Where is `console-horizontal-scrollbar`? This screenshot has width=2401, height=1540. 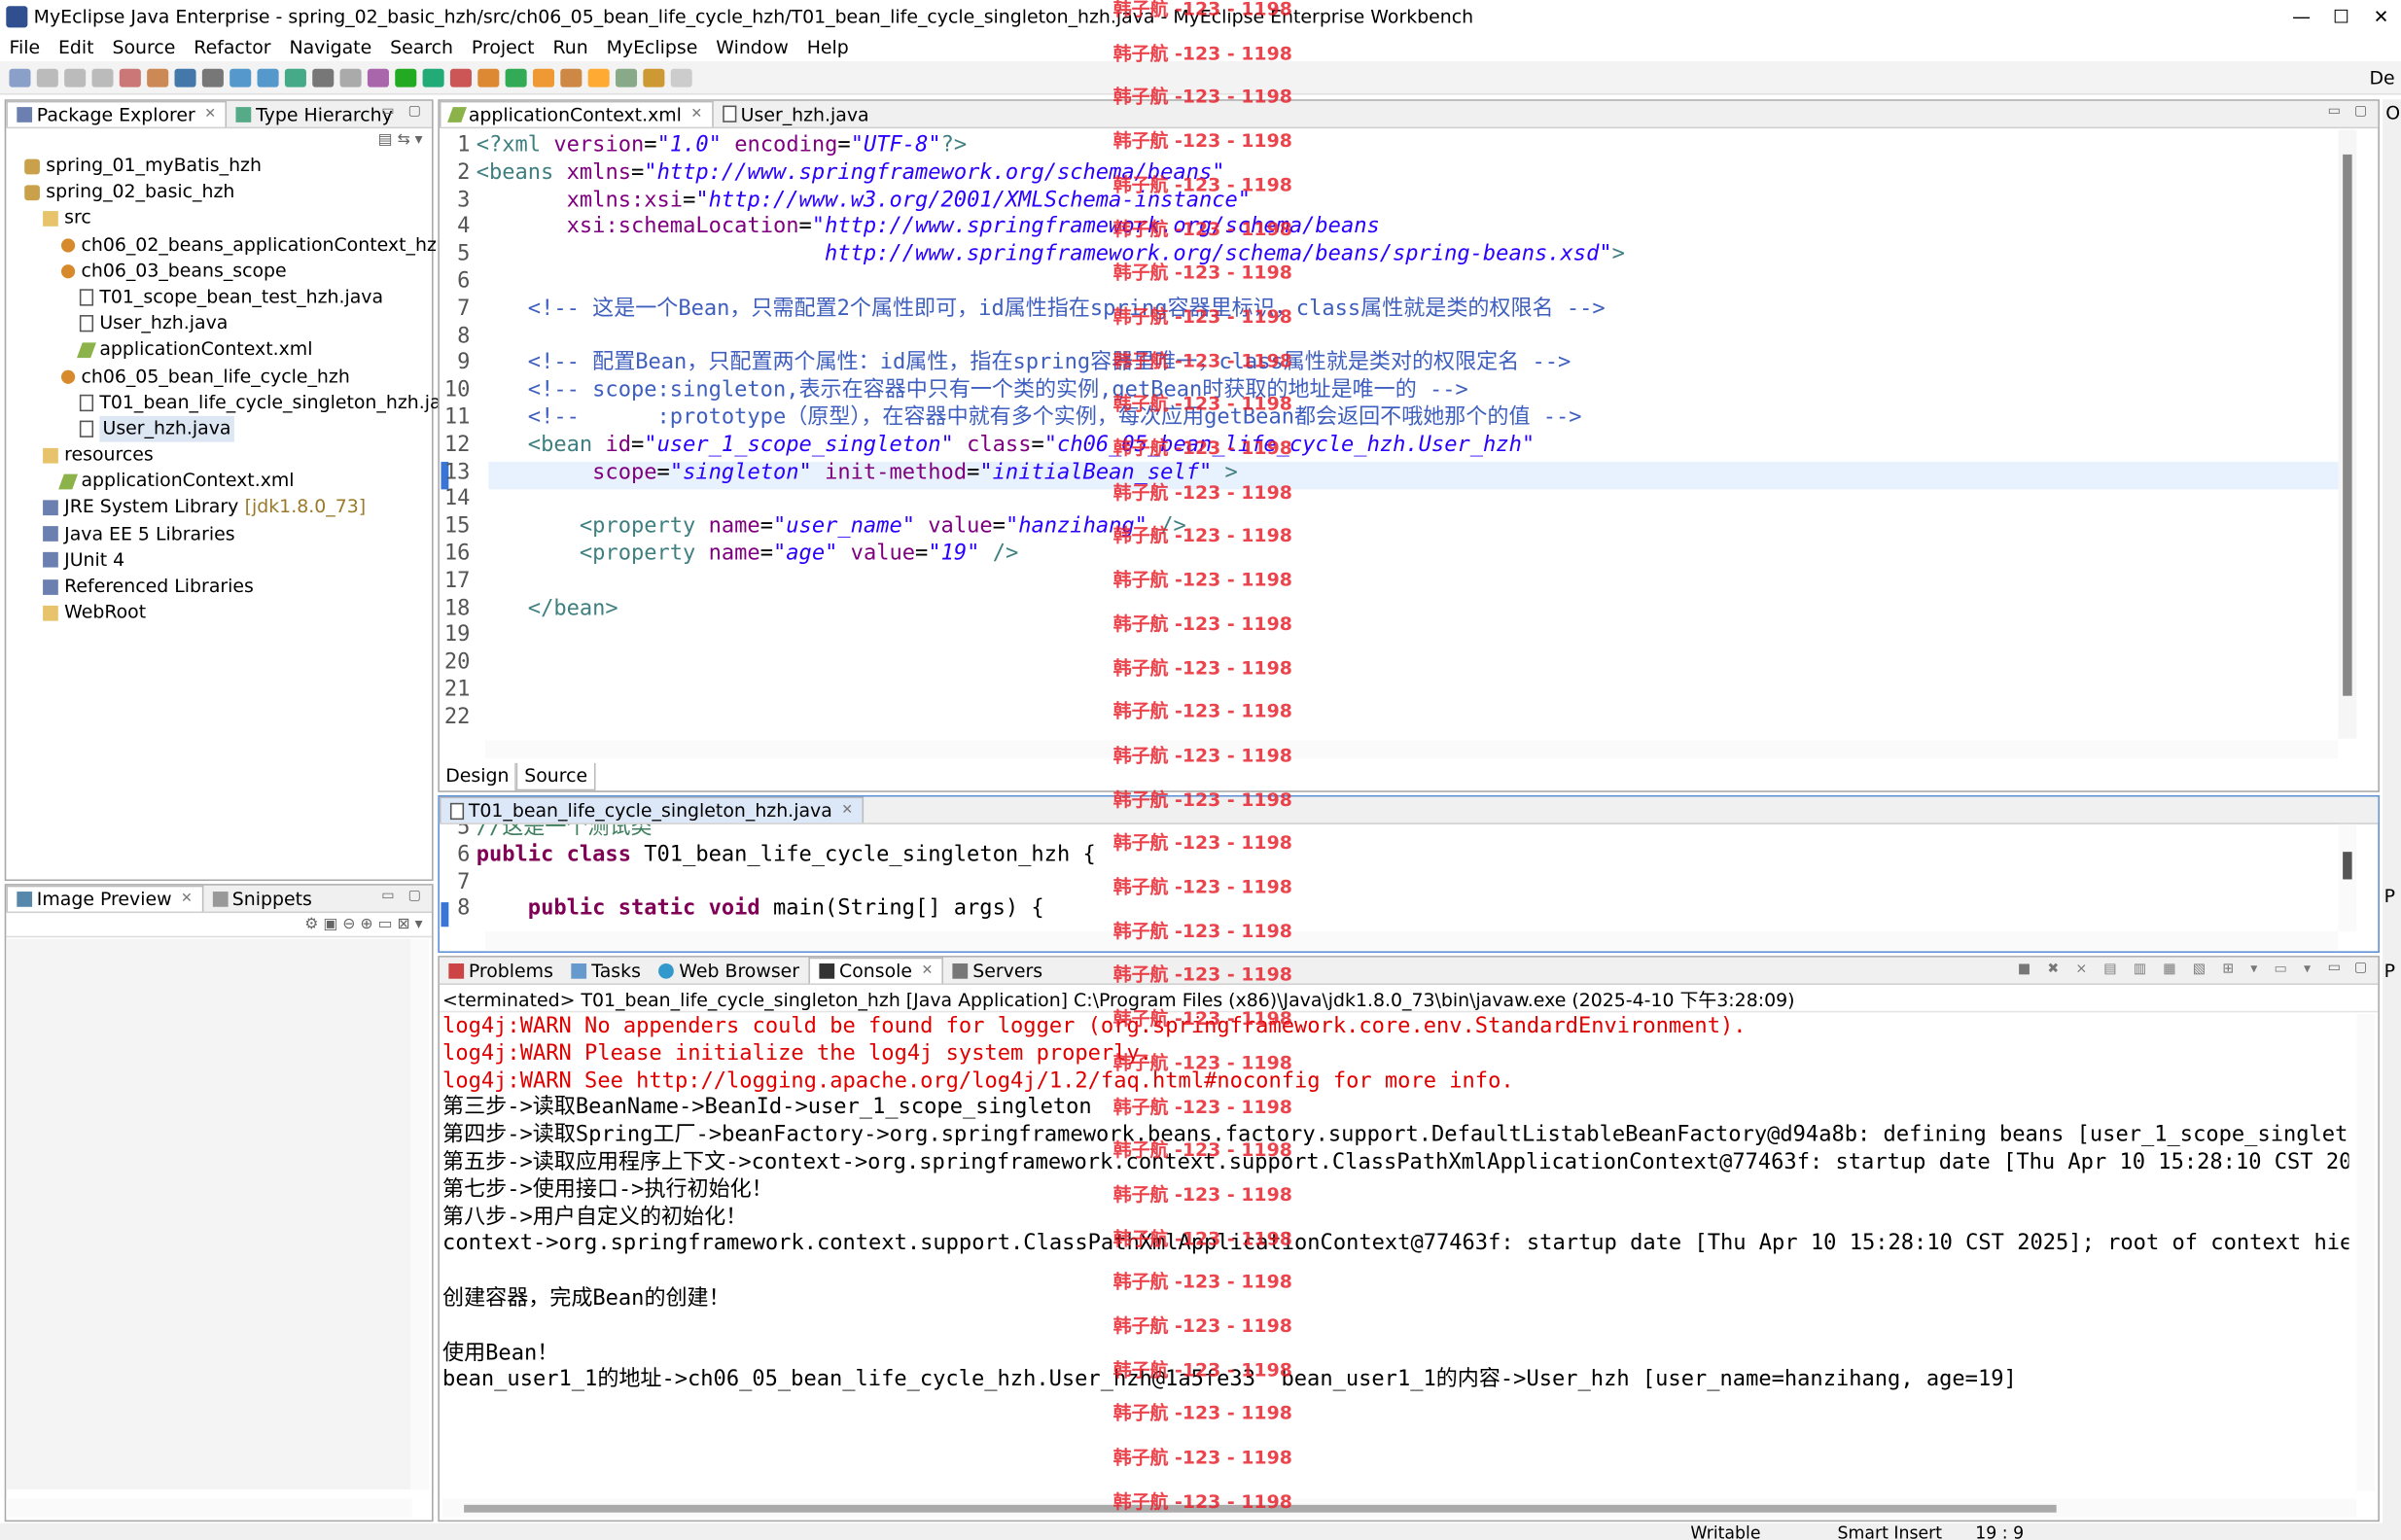
console-horizontal-scrollbar is located at coordinates (1399, 1508).